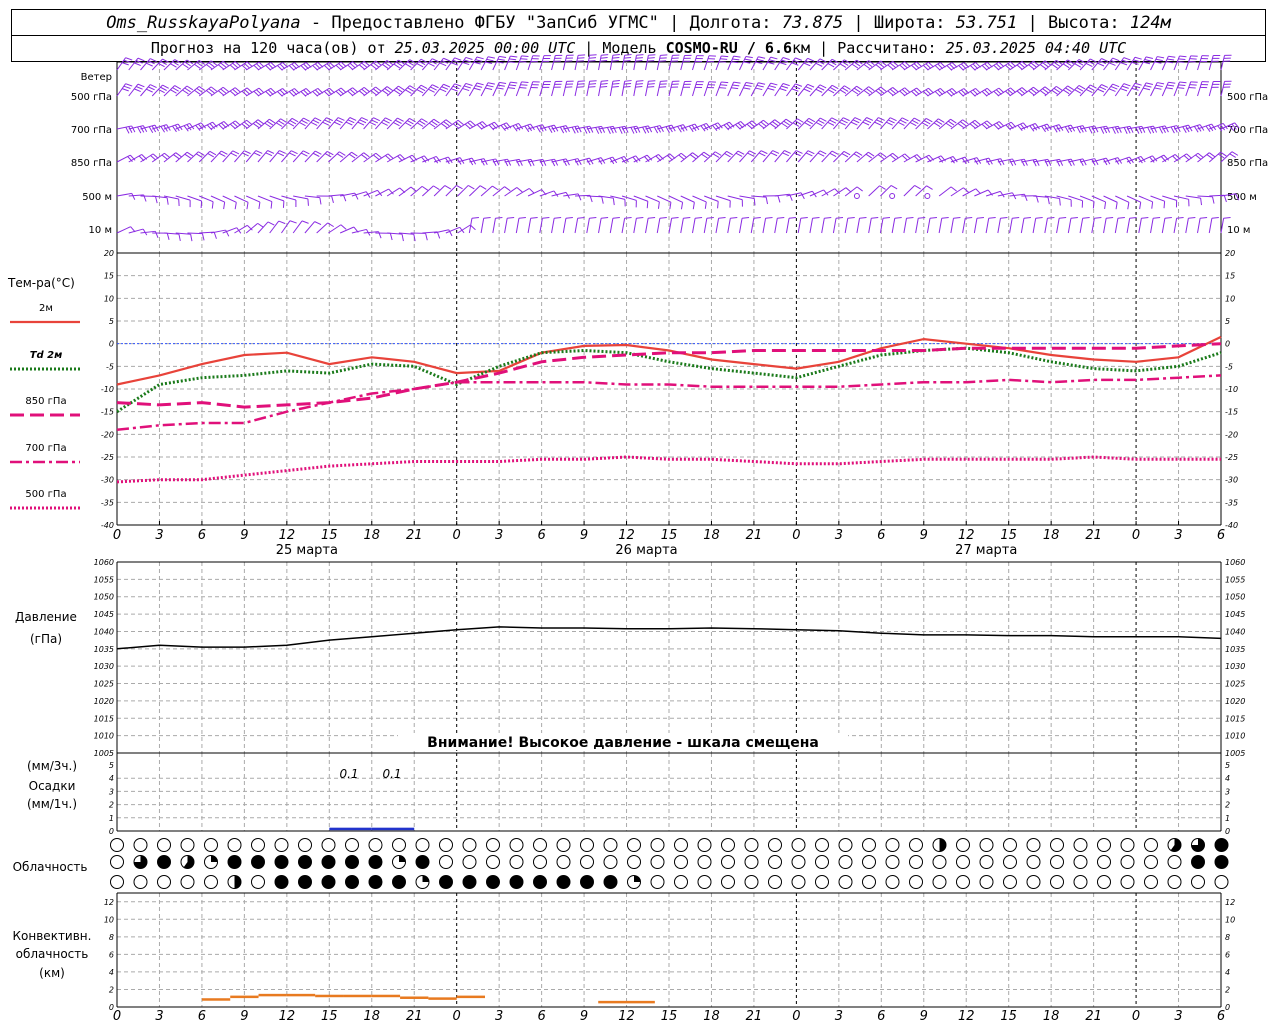 The height and width of the screenshot is (1024, 1280). Describe the element at coordinates (107, 412) in the screenshot. I see `temp-ytick-label: -15` at that location.